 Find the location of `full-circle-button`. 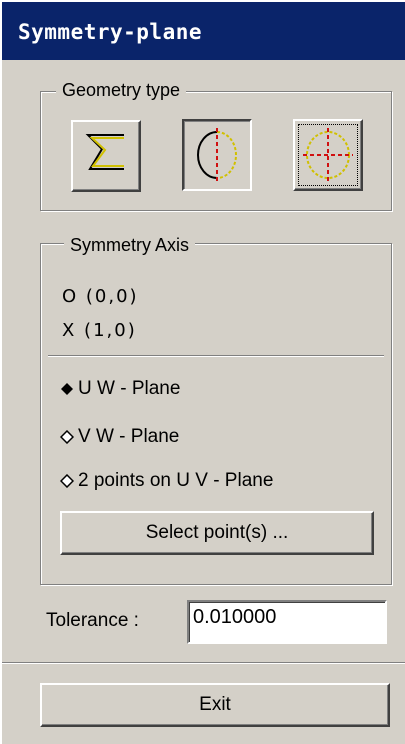

full-circle-button is located at coordinates (328, 155).